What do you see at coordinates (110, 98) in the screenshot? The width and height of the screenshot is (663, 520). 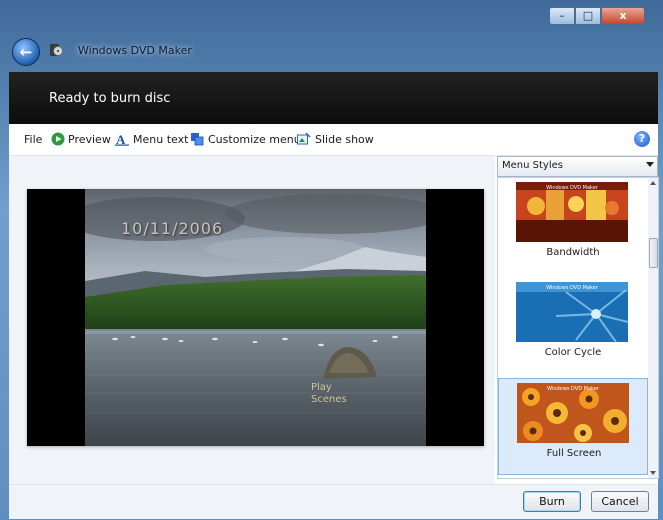 I see `status-text: Ready to burn disc` at bounding box center [110, 98].